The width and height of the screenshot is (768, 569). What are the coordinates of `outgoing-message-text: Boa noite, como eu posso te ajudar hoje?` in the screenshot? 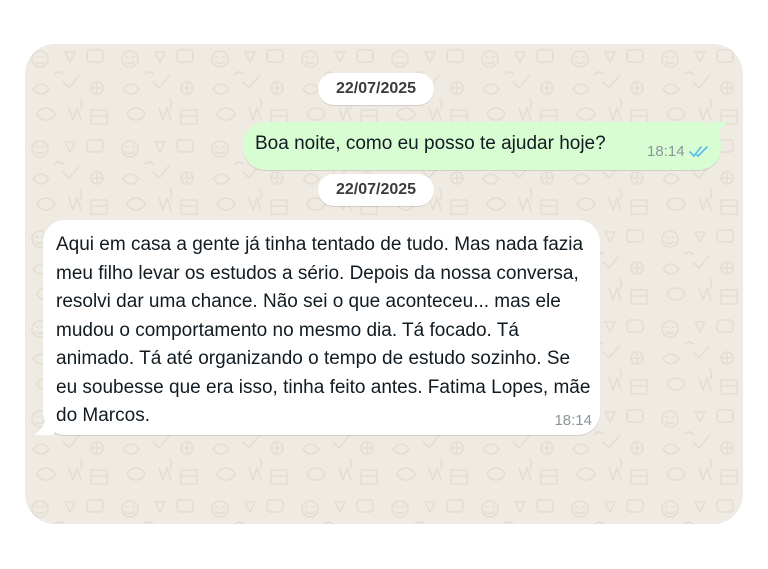 It's located at (430, 143).